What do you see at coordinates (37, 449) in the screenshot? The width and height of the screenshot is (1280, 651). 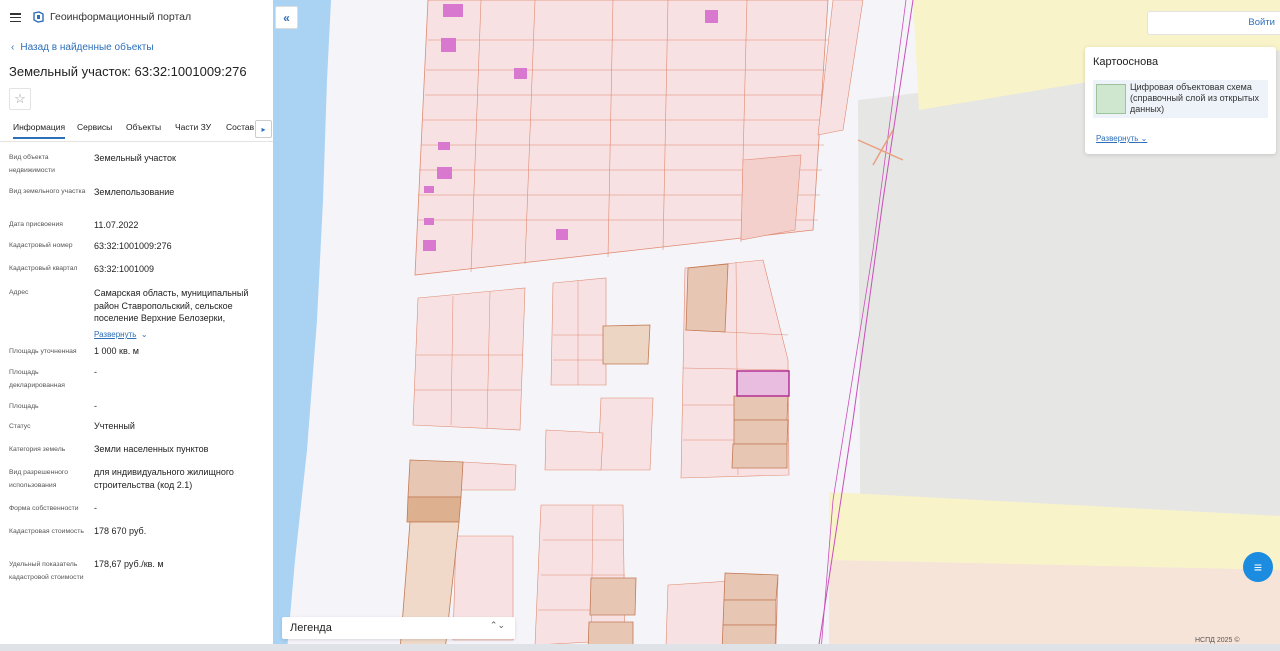 I see `prop-label: Категория земель` at bounding box center [37, 449].